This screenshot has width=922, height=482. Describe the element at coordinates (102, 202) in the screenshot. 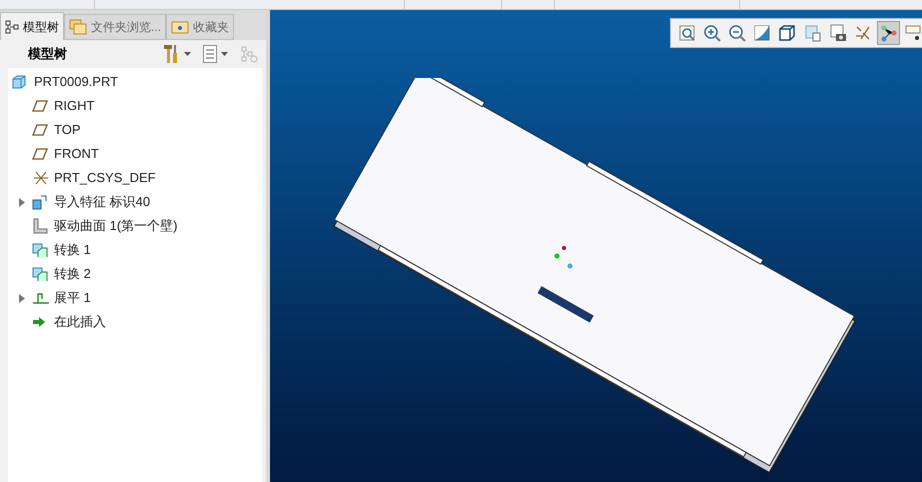

I see `tree-item: 导入特征 标识40` at that location.